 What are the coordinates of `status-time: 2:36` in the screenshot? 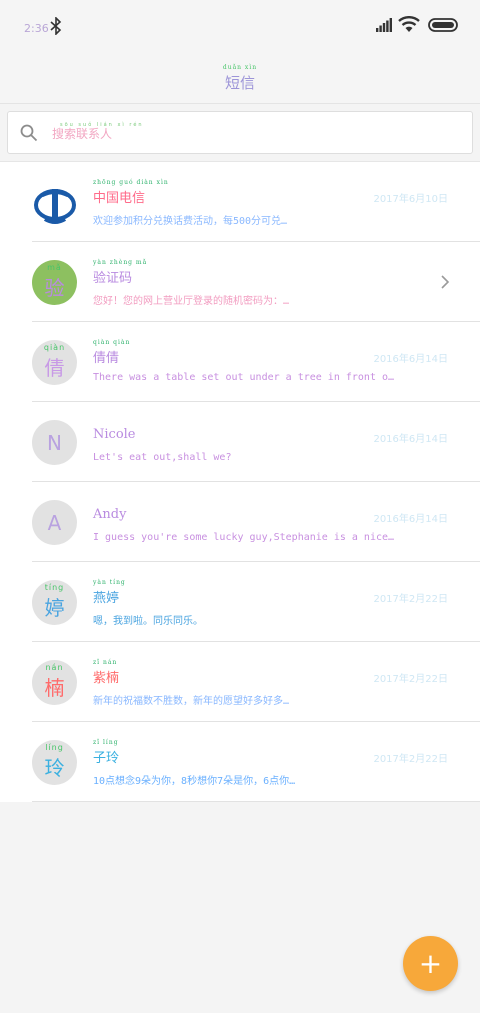 It's located at (36, 28).